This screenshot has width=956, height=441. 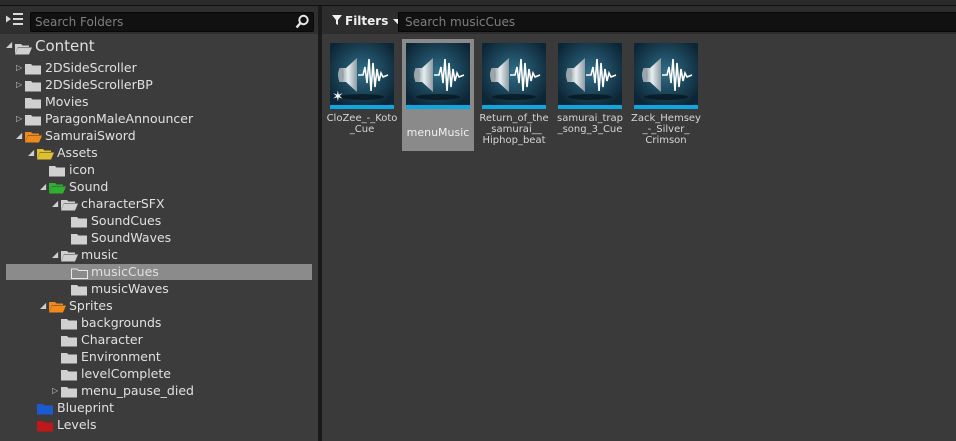 I want to click on tree-item-movies: Movies, so click(x=159, y=102).